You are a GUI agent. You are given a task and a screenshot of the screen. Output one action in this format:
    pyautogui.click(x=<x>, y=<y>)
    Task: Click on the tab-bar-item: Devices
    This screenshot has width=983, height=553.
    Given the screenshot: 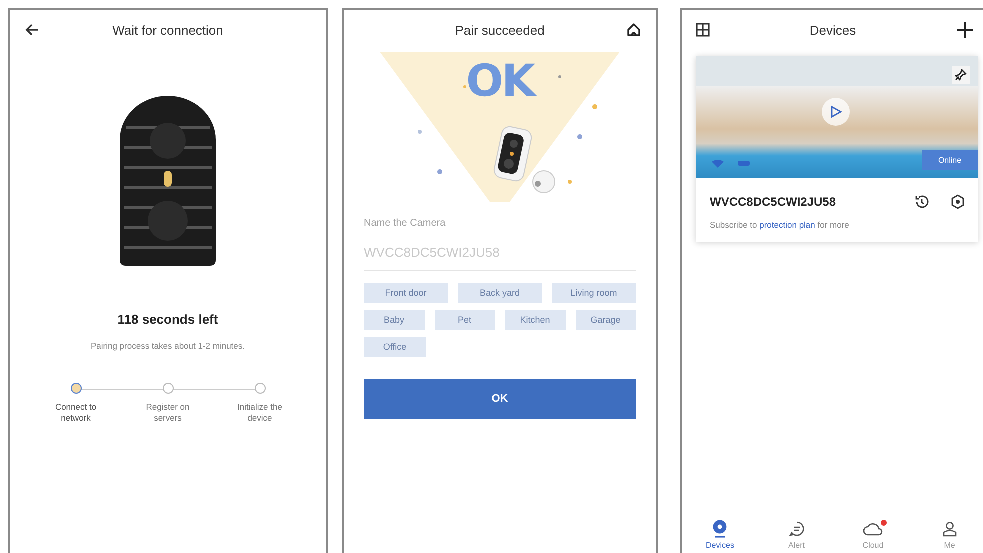 What is the action you would take?
    pyautogui.click(x=720, y=535)
    